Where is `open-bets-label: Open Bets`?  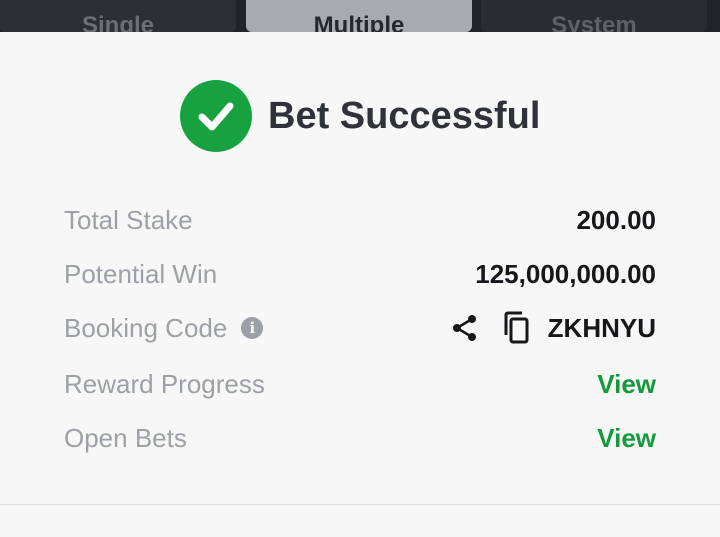 open-bets-label: Open Bets is located at coordinates (125, 437).